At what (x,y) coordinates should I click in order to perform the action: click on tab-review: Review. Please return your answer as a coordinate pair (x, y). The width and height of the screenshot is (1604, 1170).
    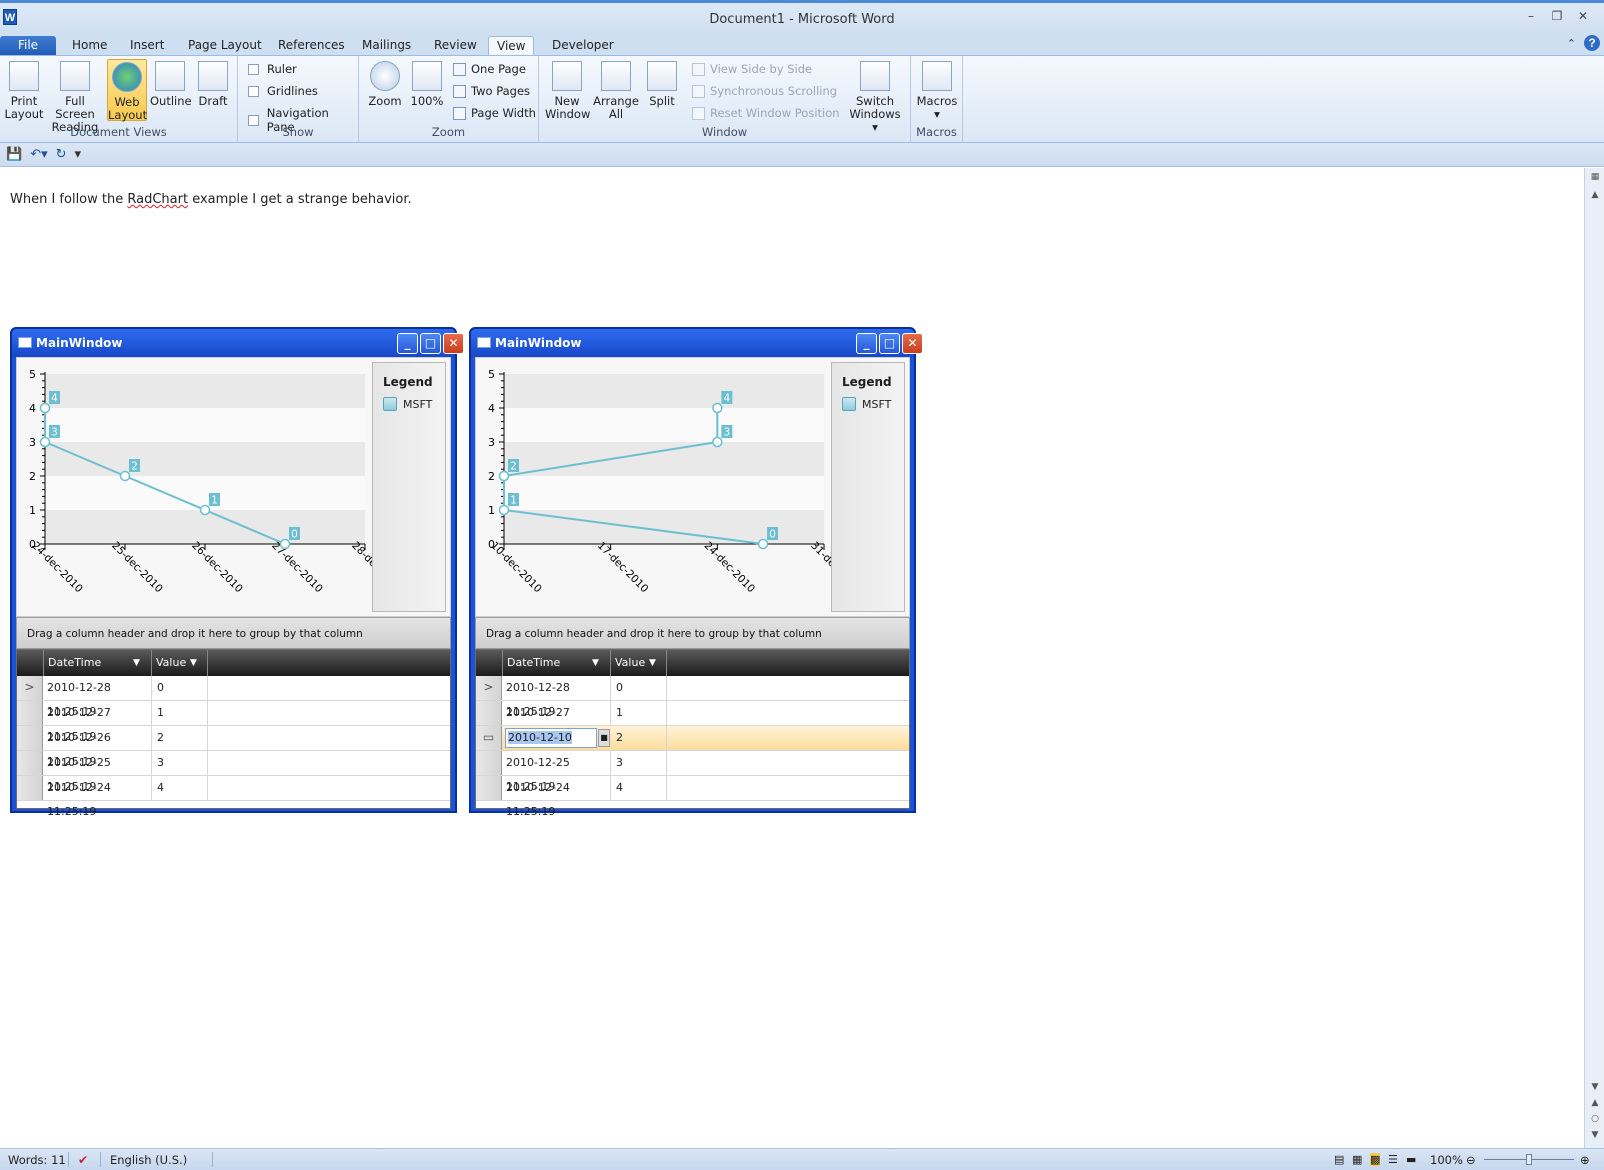
    Looking at the image, I should click on (455, 46).